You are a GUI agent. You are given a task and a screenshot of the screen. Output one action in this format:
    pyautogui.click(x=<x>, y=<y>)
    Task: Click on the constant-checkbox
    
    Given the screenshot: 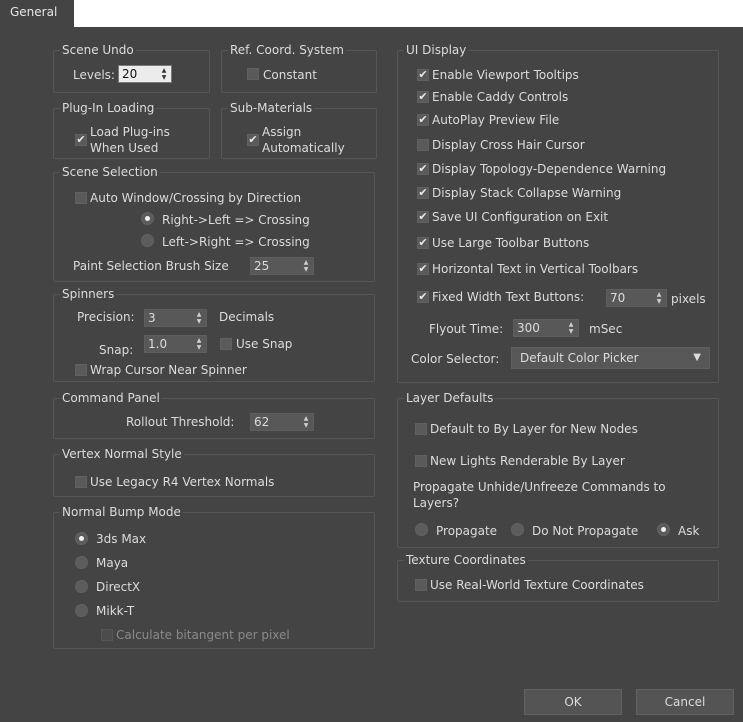 What is the action you would take?
    pyautogui.click(x=253, y=74)
    